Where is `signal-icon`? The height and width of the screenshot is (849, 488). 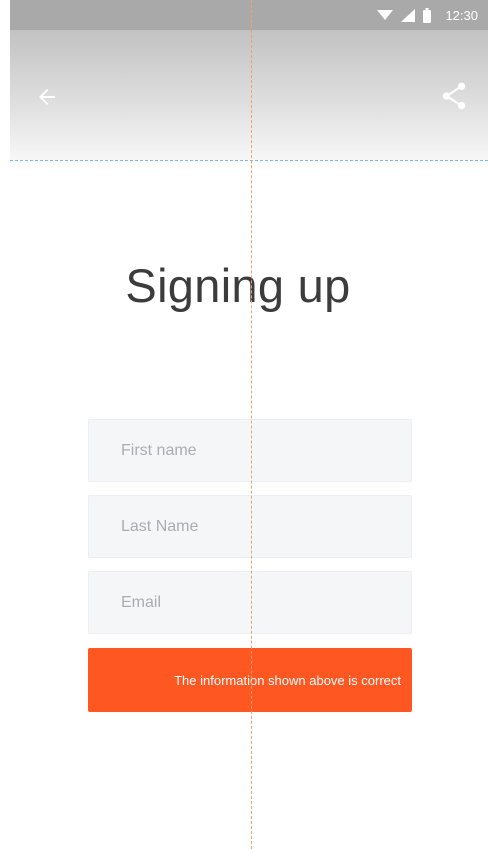
signal-icon is located at coordinates (408, 15).